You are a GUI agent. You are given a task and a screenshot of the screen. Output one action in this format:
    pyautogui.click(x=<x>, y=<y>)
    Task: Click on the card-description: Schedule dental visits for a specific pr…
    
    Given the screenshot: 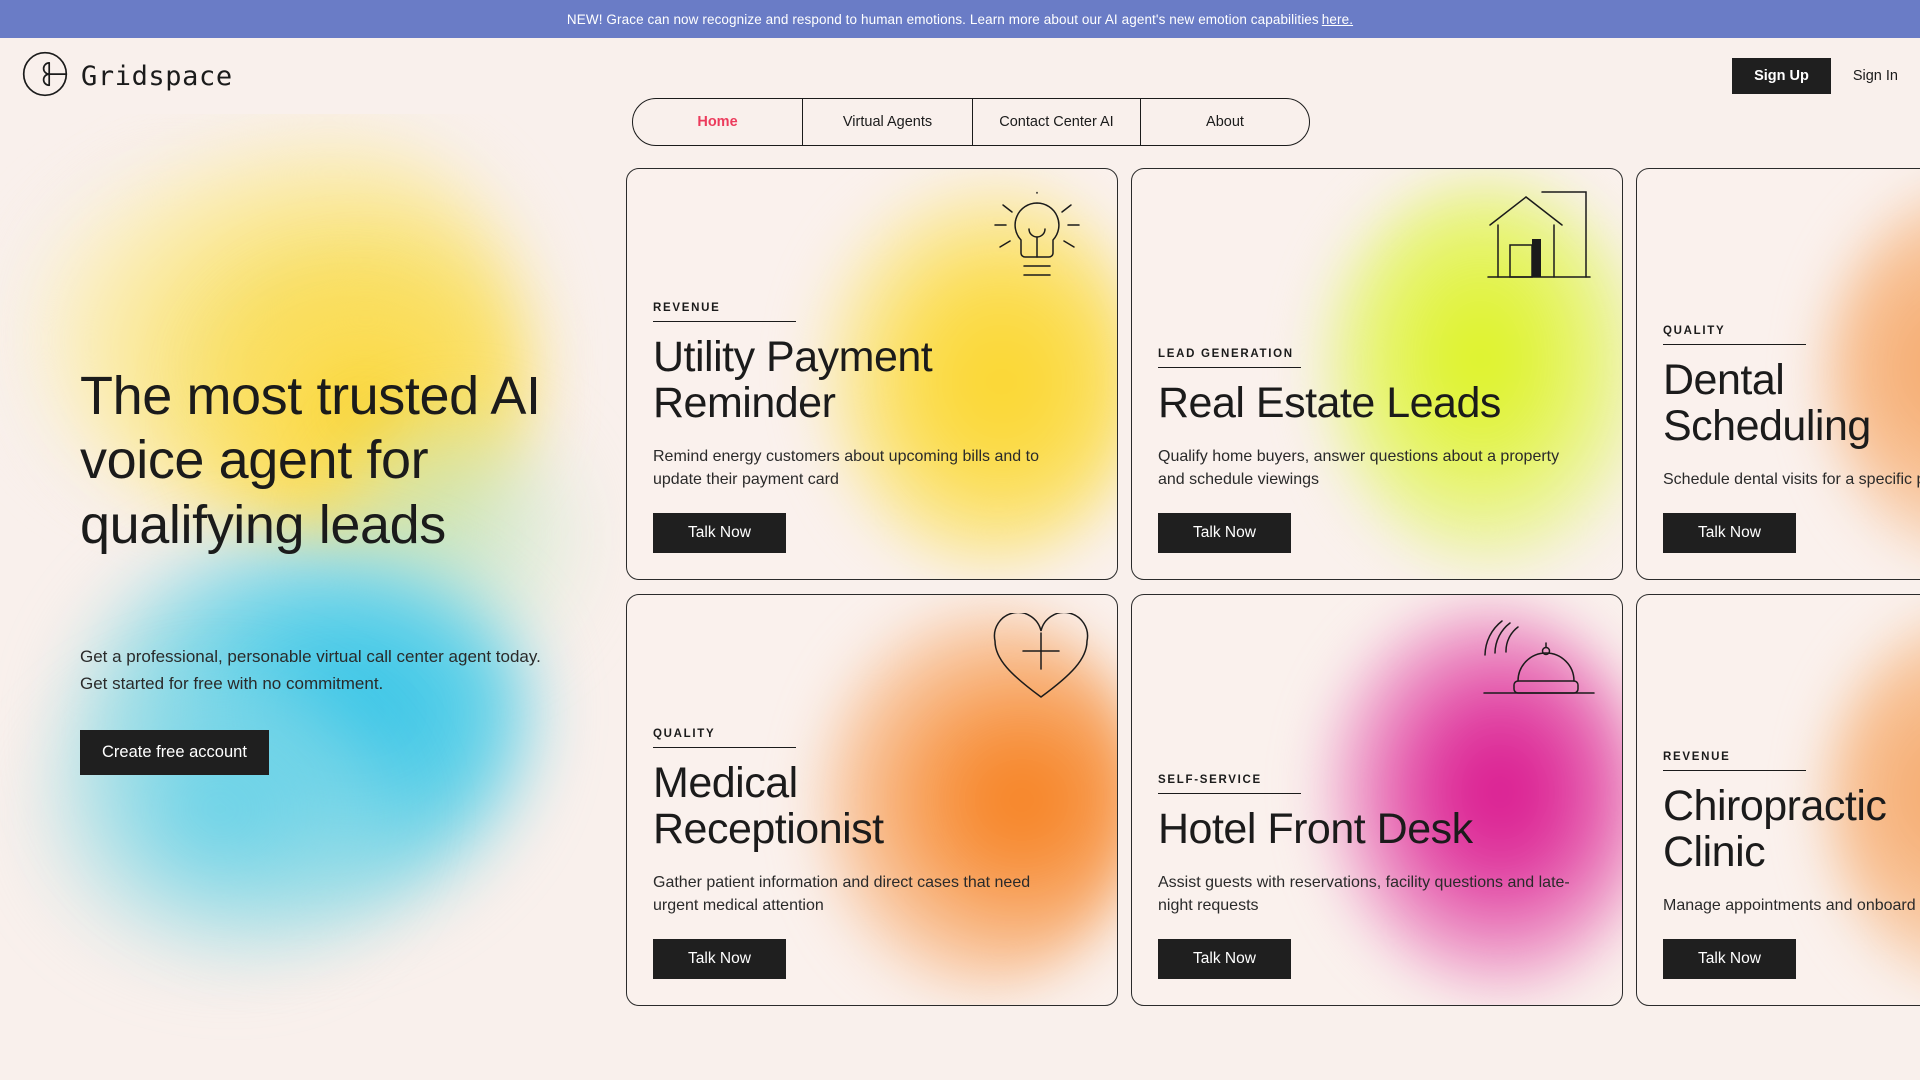 What is the action you would take?
    pyautogui.click(x=1791, y=479)
    